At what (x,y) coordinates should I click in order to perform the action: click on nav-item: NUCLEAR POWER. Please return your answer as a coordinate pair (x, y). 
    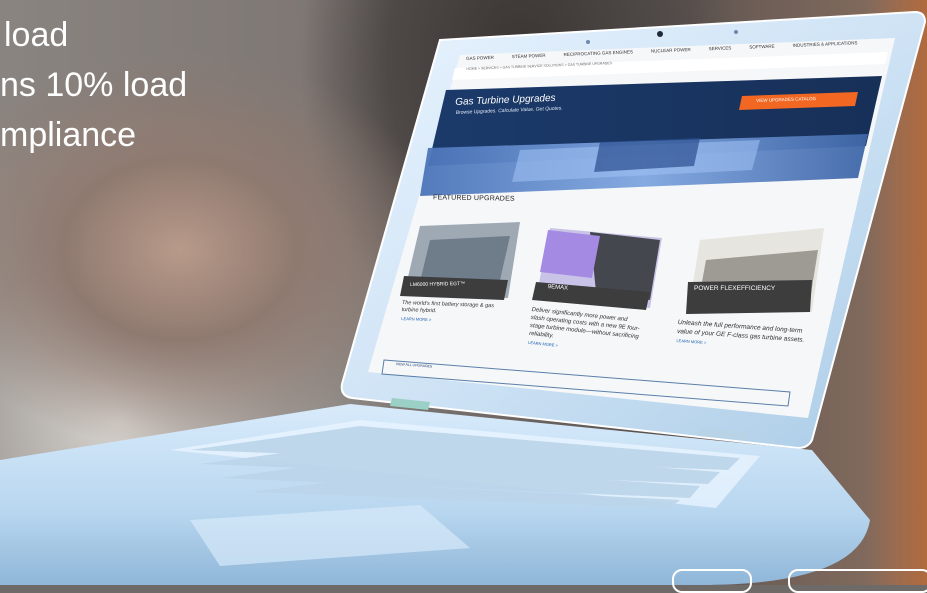
    Looking at the image, I should click on (671, 50).